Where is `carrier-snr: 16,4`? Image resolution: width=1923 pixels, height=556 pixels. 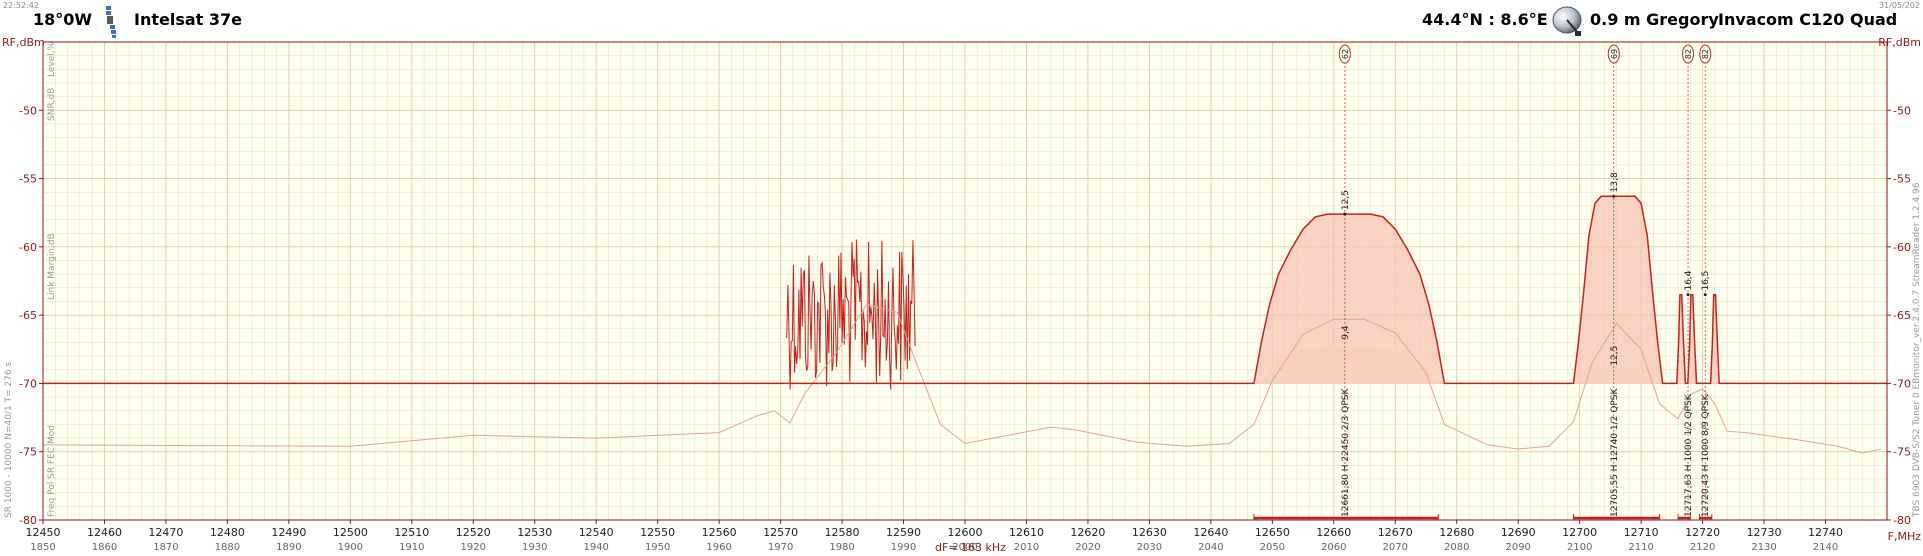 carrier-snr: 16,4 is located at coordinates (1689, 280).